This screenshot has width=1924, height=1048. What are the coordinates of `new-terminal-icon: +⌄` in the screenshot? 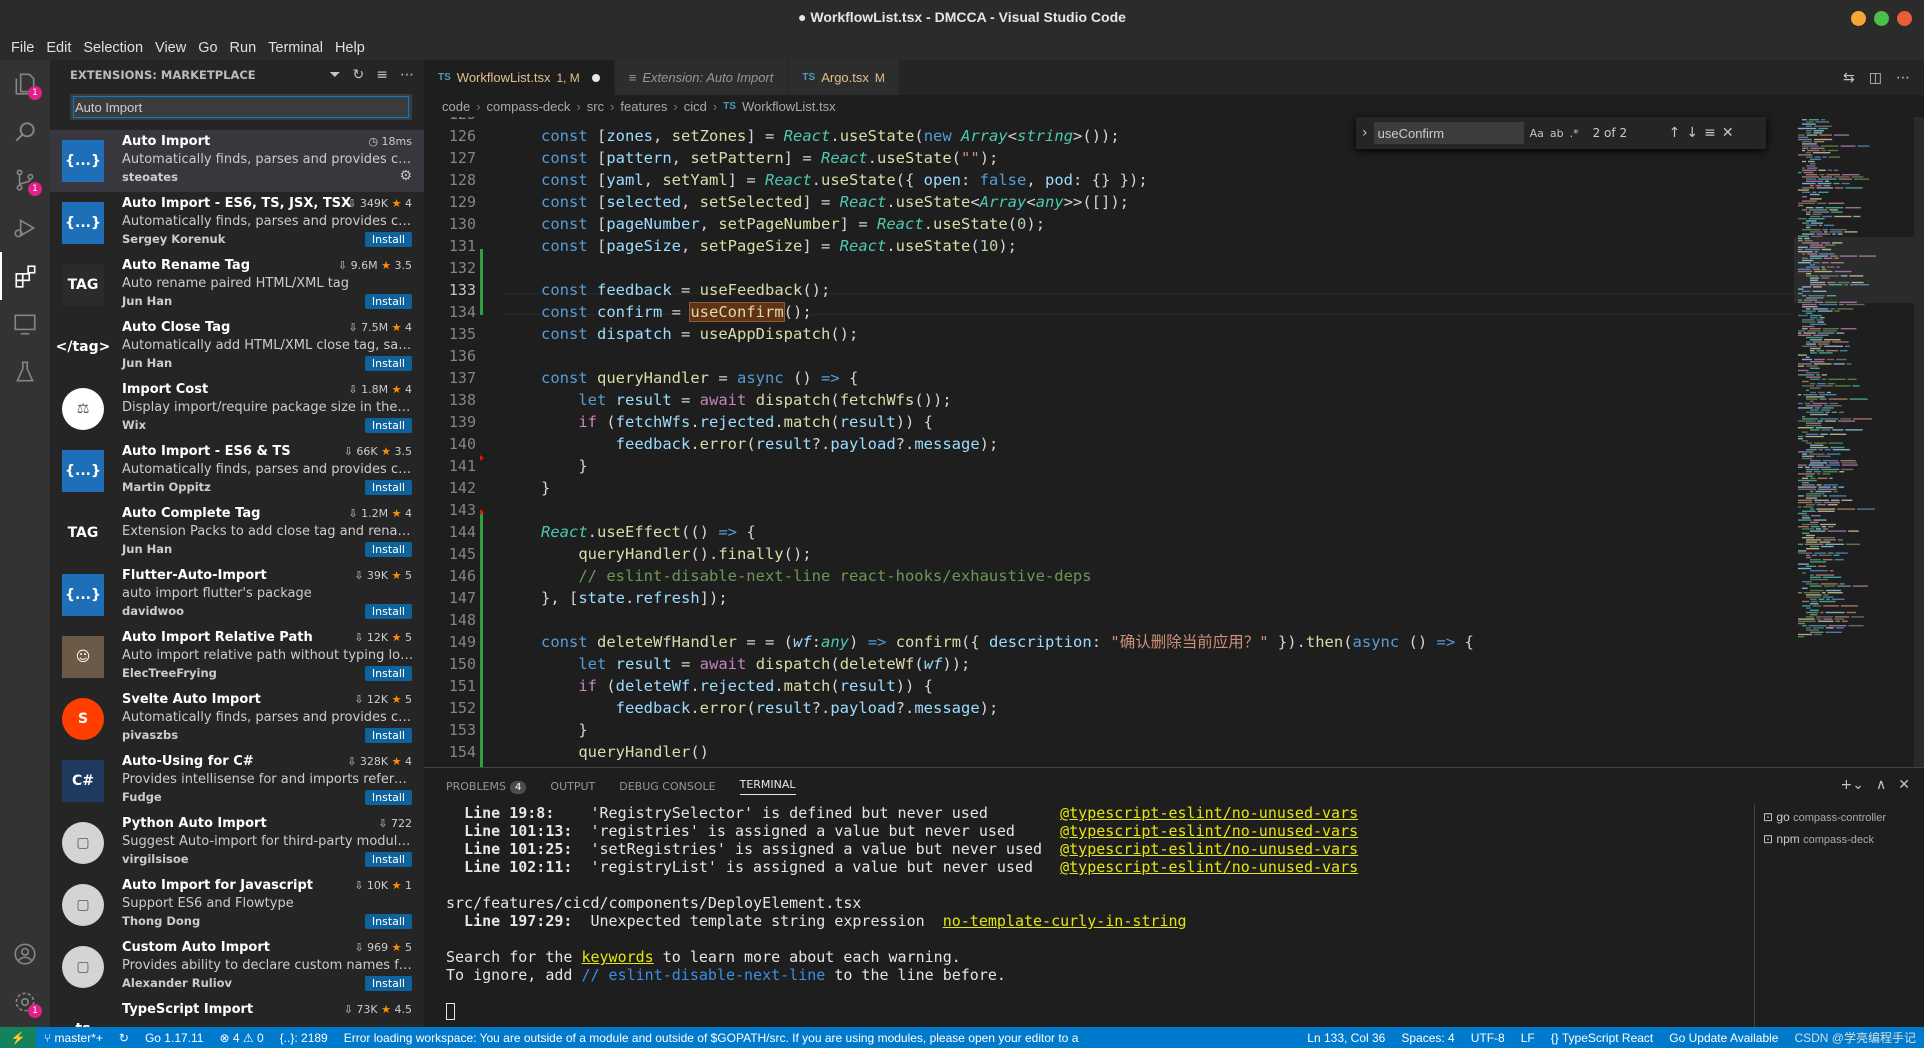 It's located at (1852, 785).